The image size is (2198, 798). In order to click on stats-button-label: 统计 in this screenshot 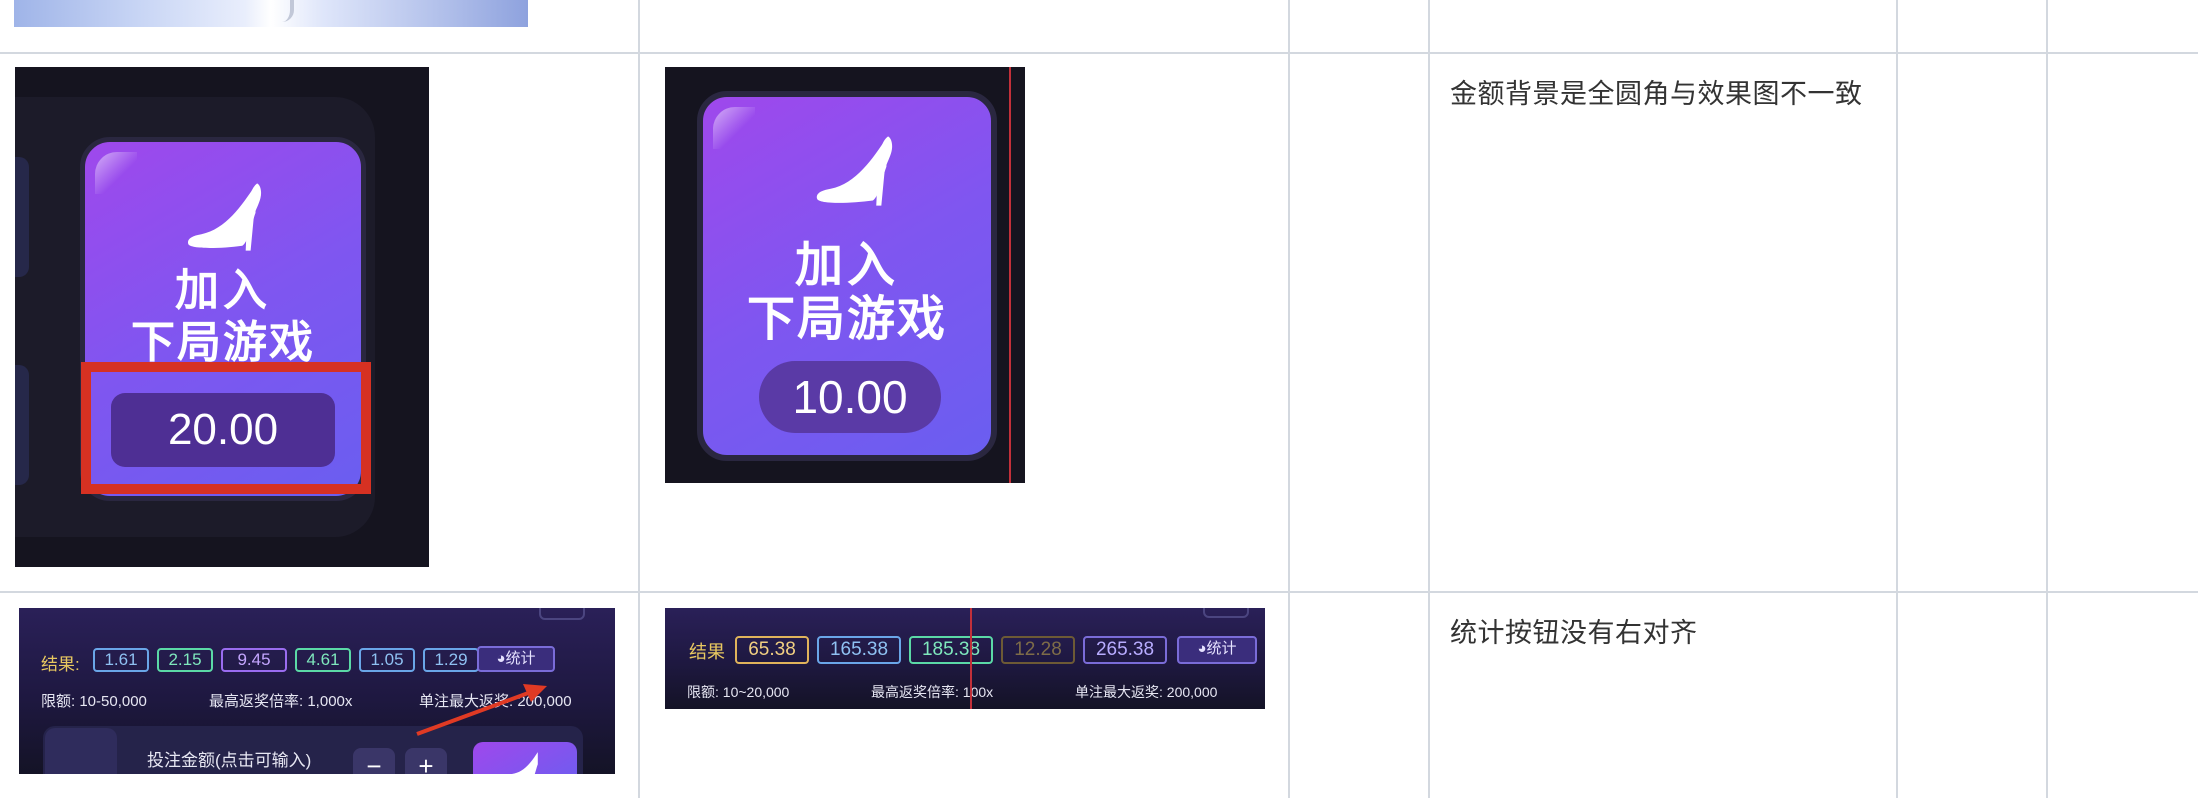, I will do `click(1221, 648)`.